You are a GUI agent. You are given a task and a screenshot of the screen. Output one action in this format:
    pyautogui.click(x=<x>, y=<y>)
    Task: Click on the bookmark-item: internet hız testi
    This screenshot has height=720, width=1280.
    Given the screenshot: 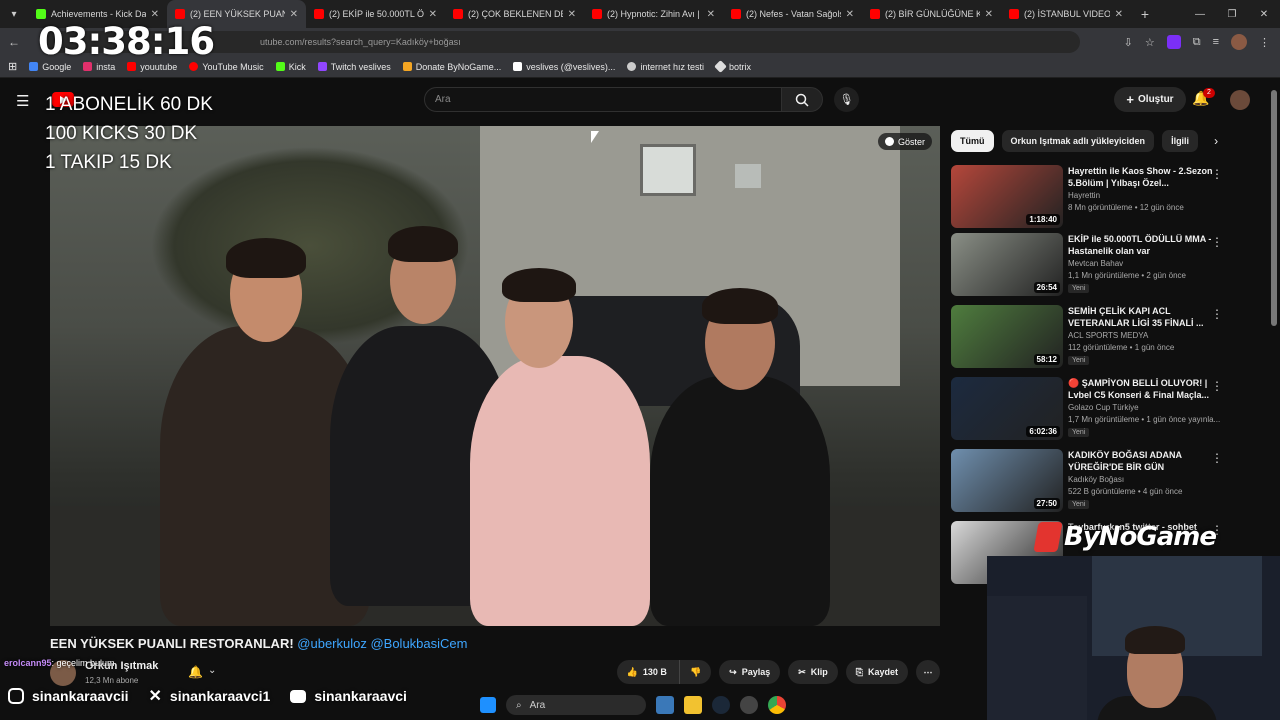 What is the action you would take?
    pyautogui.click(x=665, y=67)
    